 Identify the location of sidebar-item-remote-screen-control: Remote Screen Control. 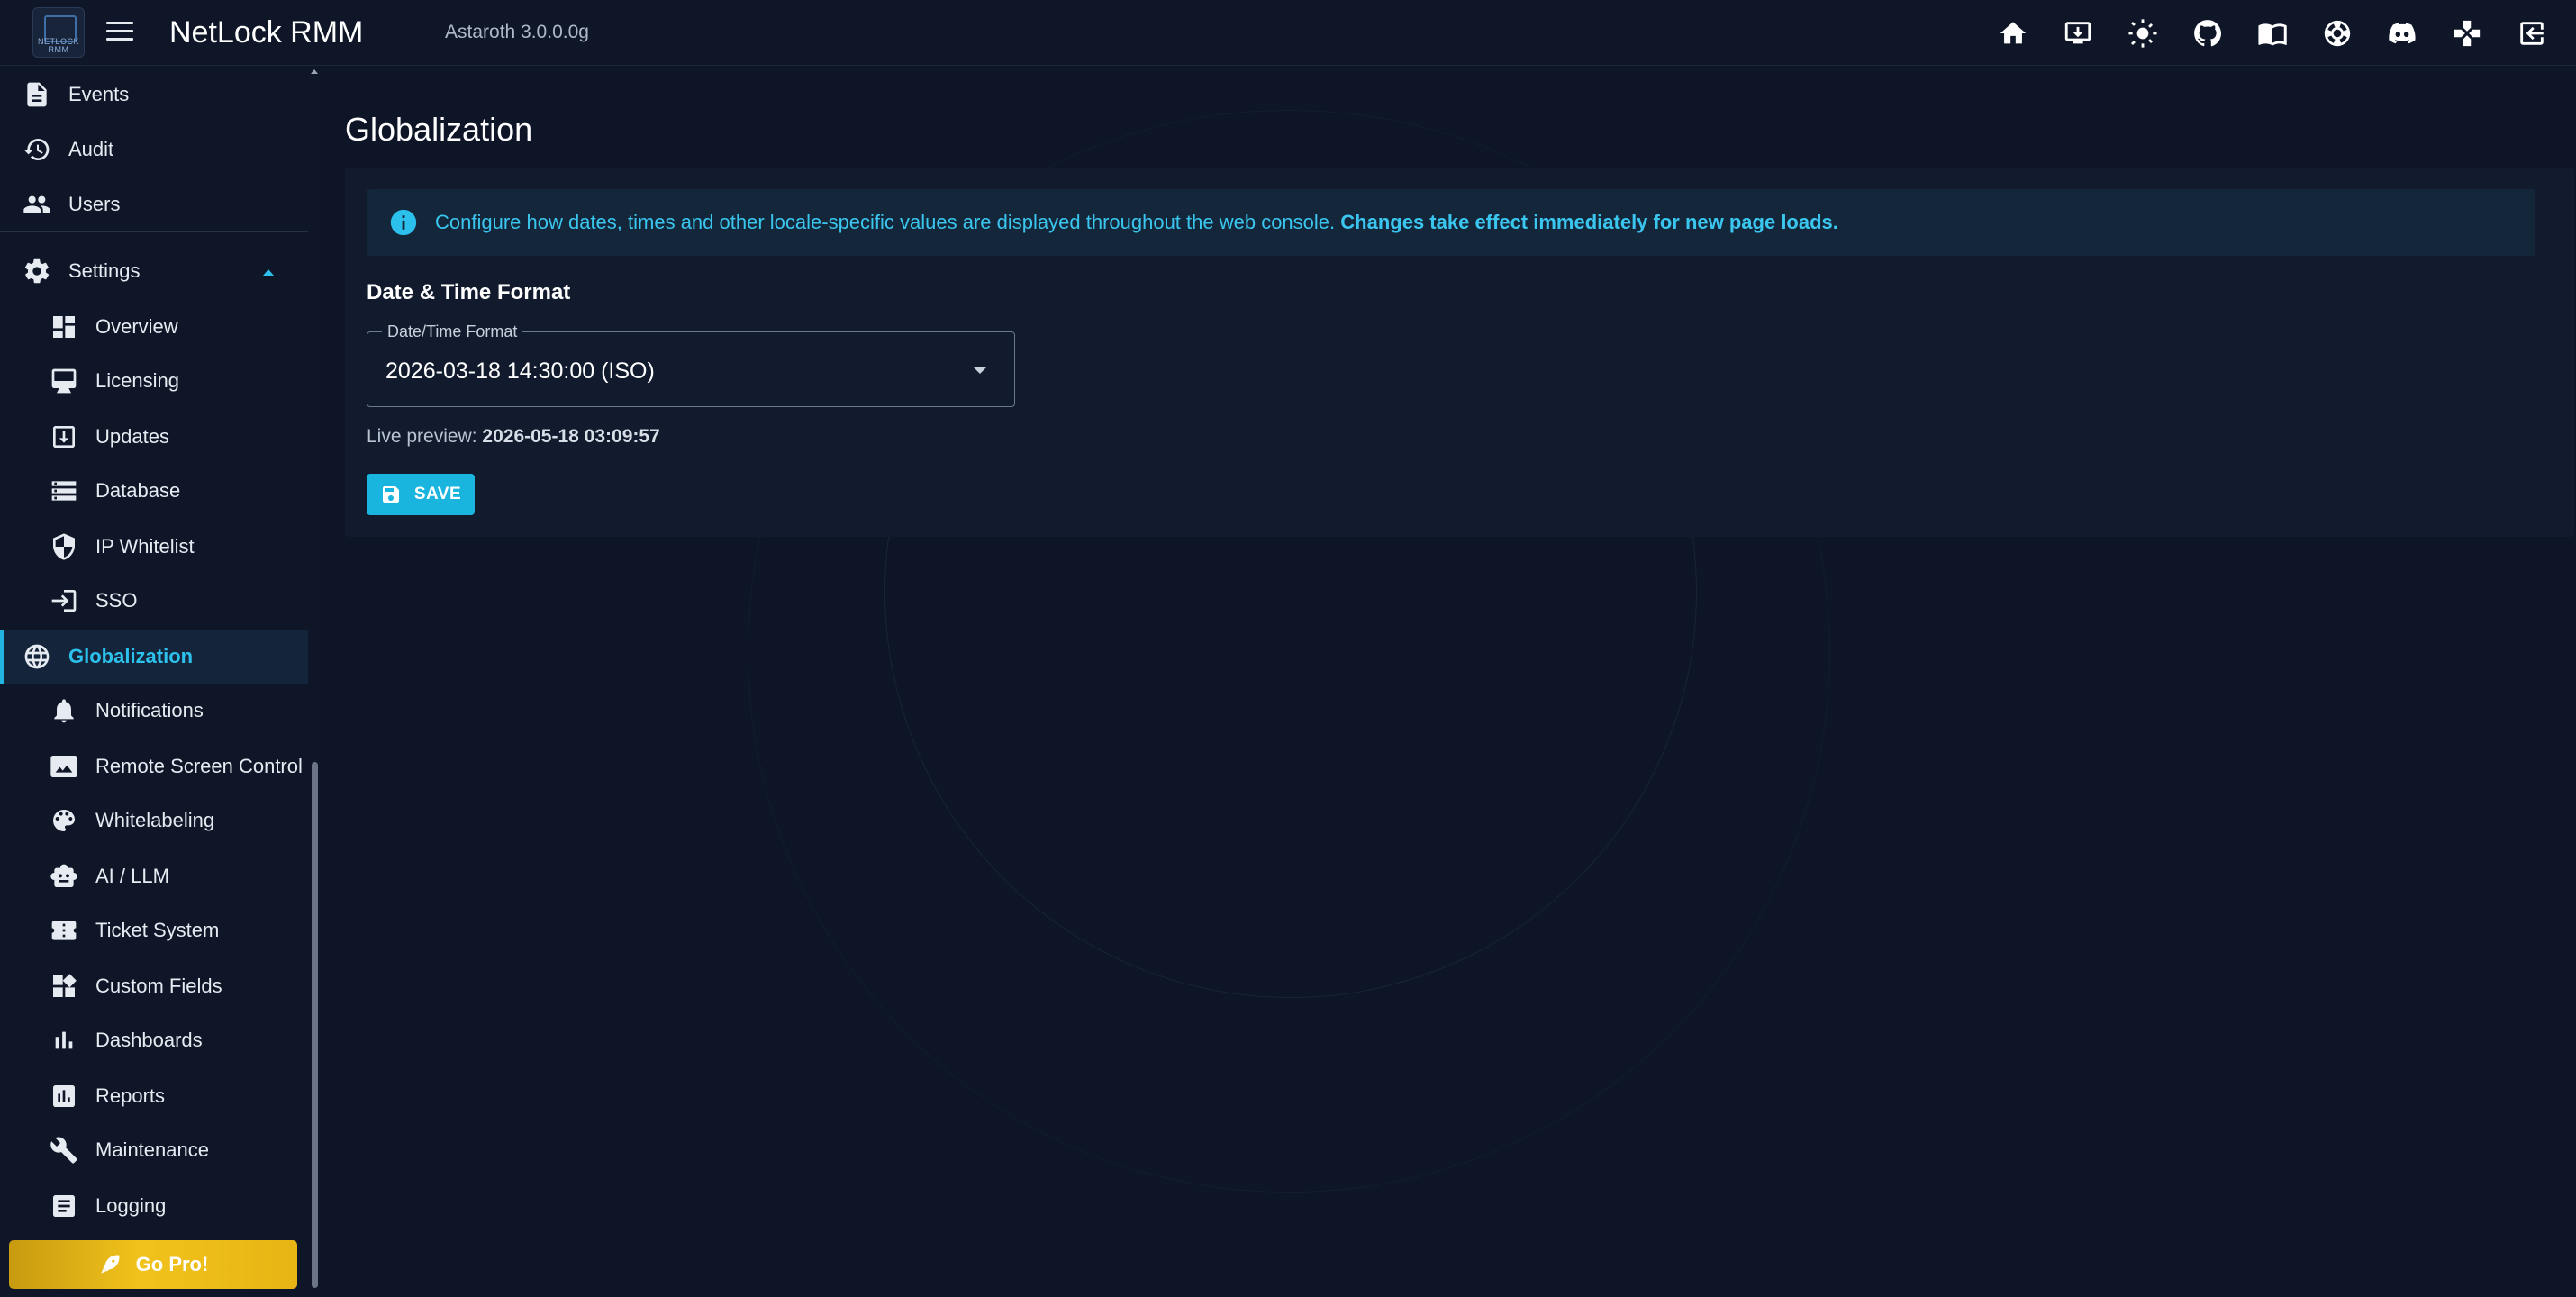
(154, 766).